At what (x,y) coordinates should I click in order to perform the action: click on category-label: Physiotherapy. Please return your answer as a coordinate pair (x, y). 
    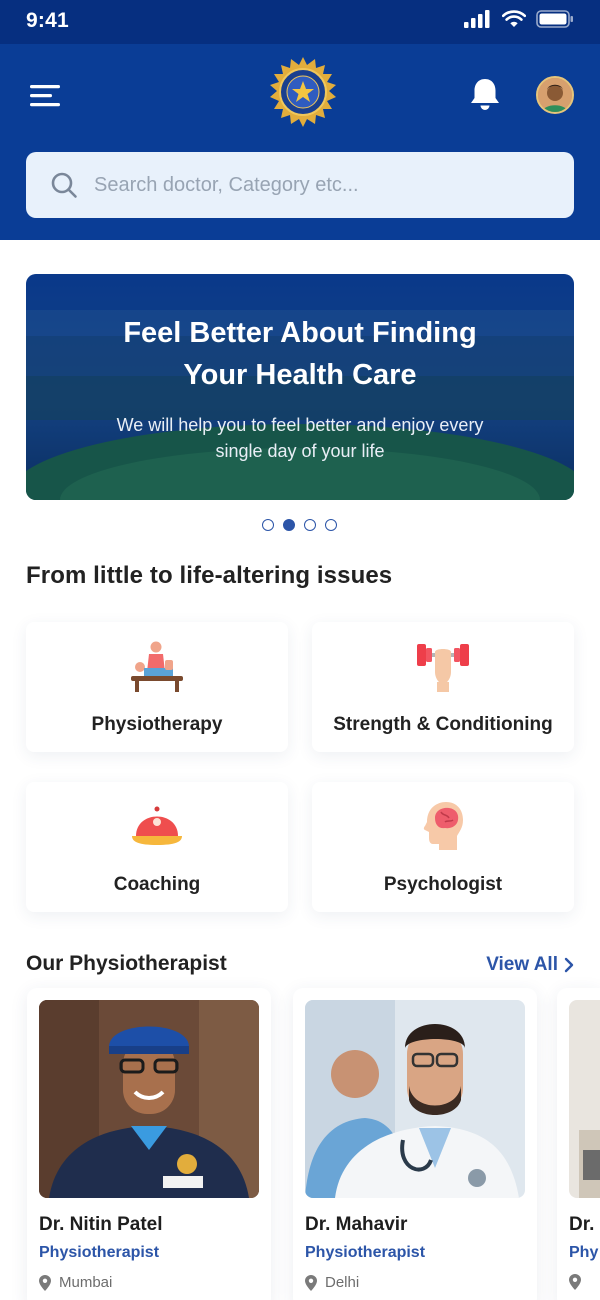
    Looking at the image, I should click on (157, 724).